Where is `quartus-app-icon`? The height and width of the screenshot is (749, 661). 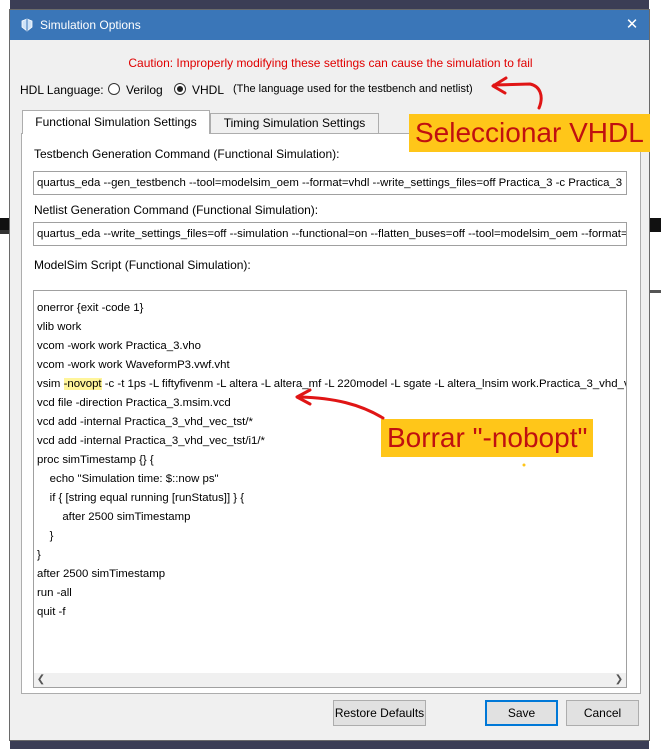 quartus-app-icon is located at coordinates (27, 25).